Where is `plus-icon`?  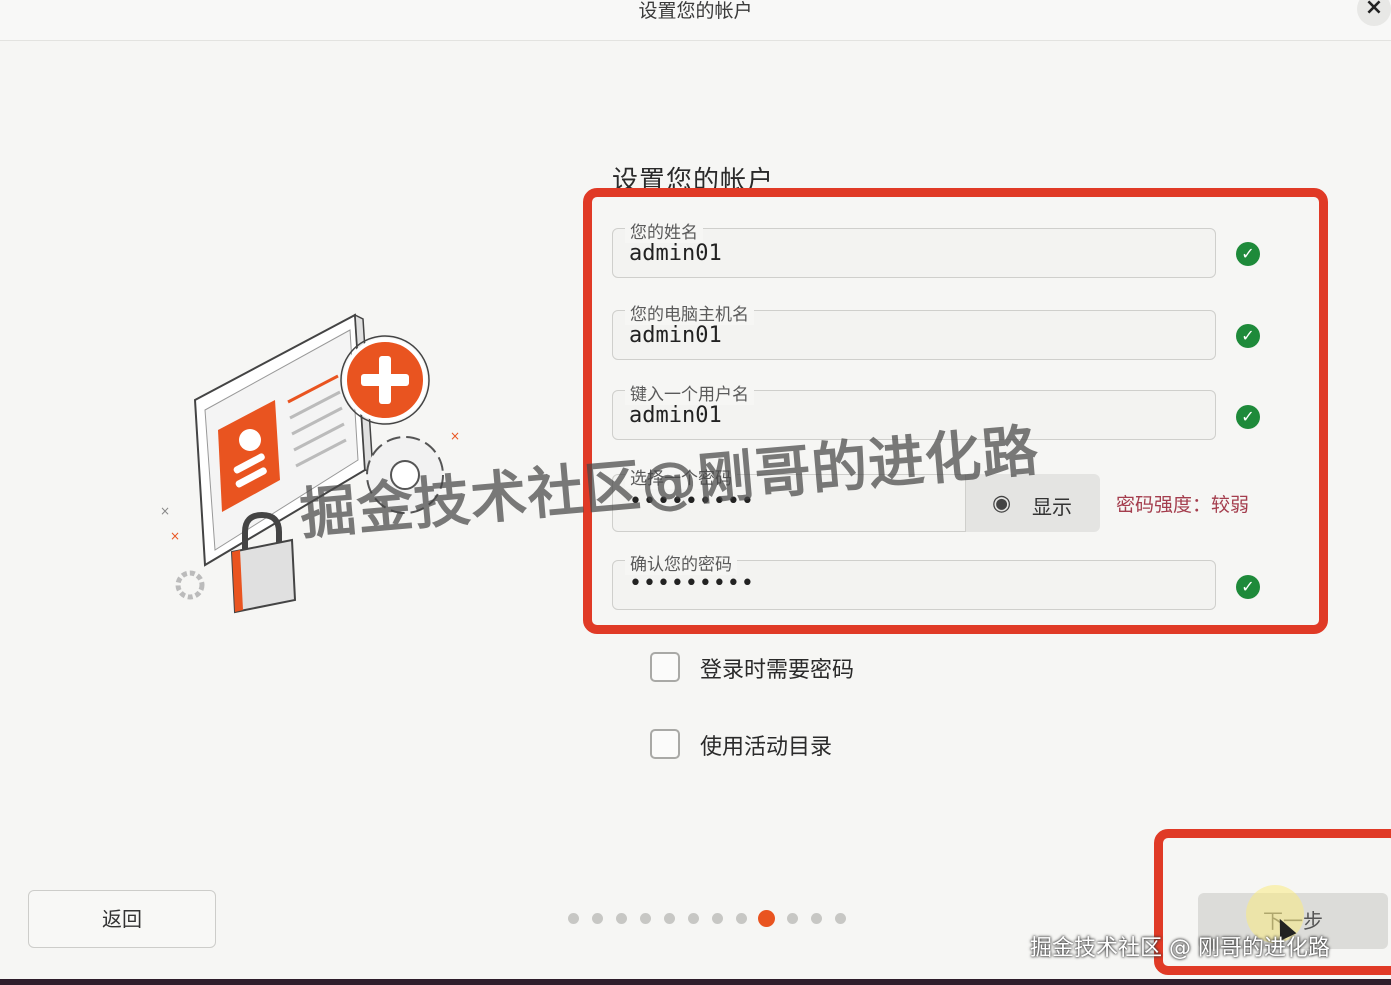 plus-icon is located at coordinates (385, 380).